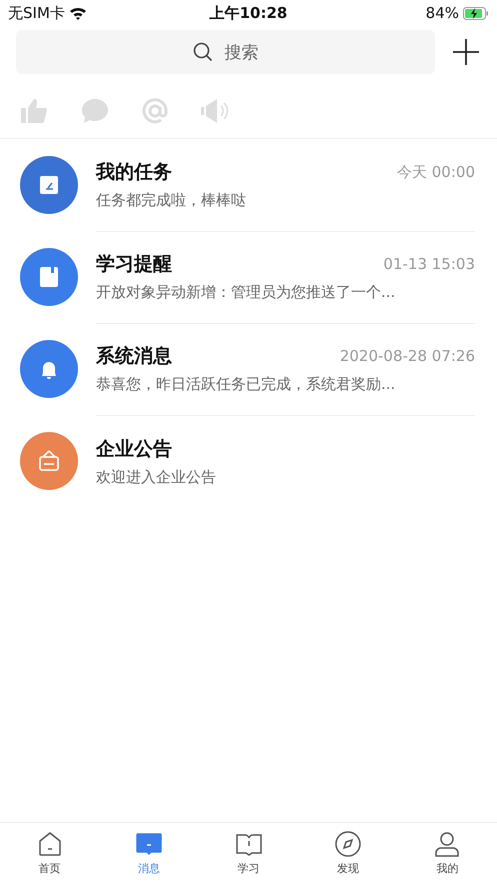 The width and height of the screenshot is (497, 883). Describe the element at coordinates (49, 461) in the screenshot. I see `signboard-icon` at that location.